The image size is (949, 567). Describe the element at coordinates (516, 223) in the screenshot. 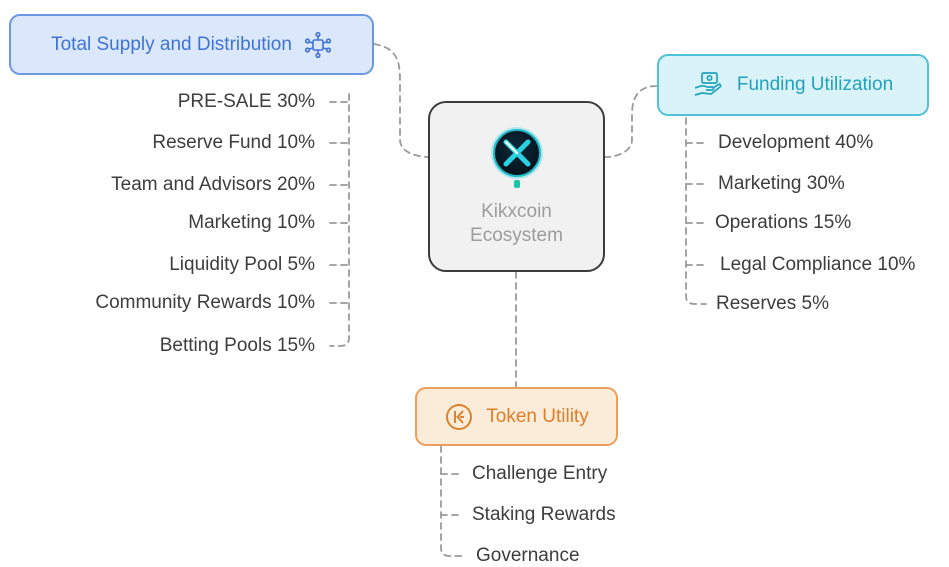

I see `kikxcoin-ecosystem-label: Kikxcoin Ecosystem` at that location.